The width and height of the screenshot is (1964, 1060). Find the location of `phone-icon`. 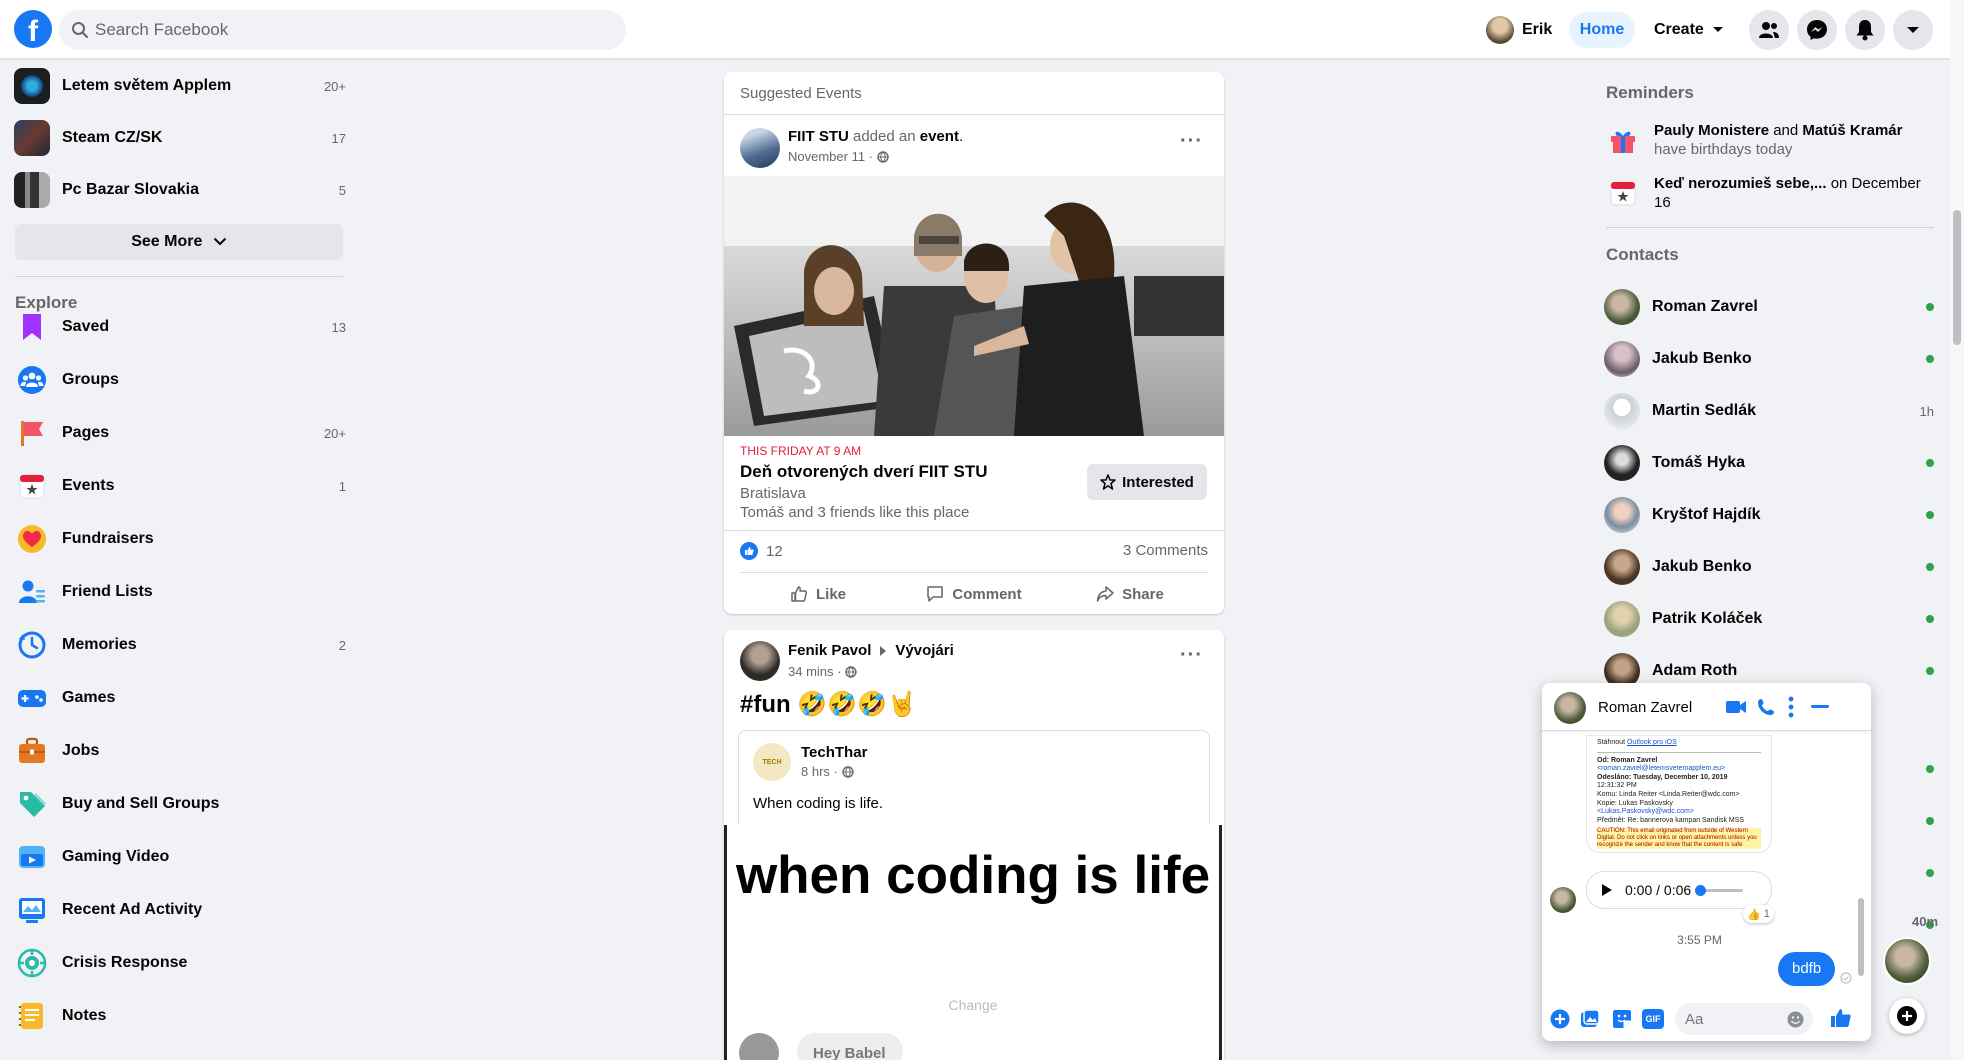

phone-icon is located at coordinates (1766, 707).